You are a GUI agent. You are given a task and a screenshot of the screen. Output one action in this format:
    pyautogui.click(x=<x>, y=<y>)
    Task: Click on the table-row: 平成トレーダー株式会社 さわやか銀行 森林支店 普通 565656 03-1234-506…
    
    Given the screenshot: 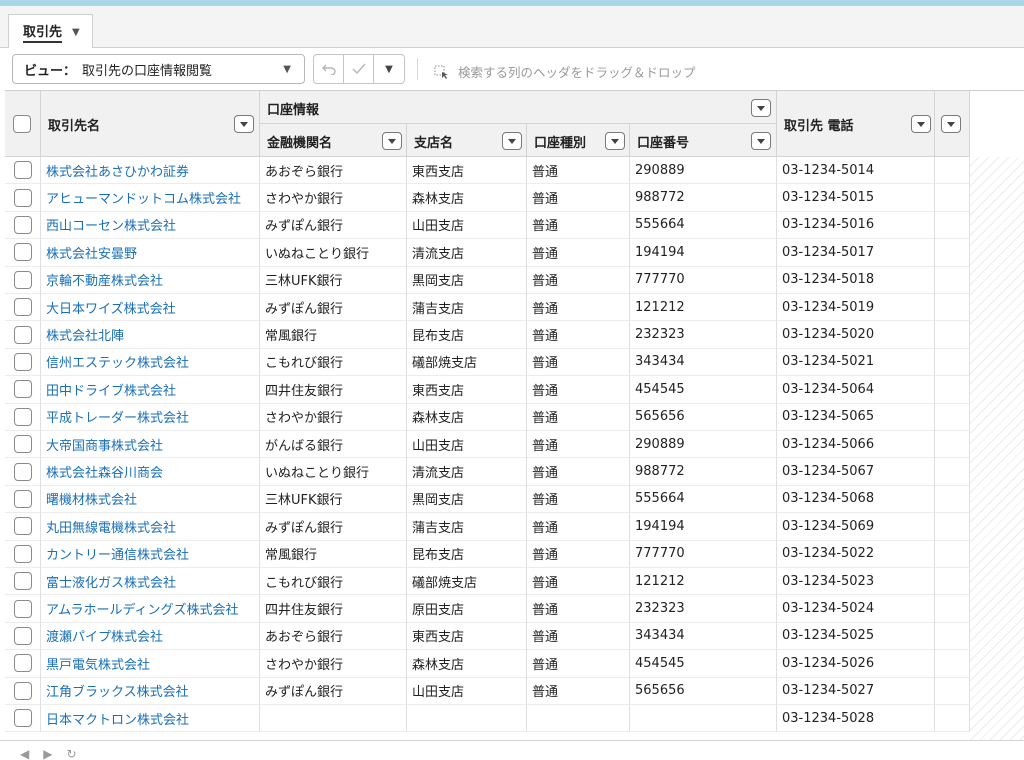 What is the action you would take?
    pyautogui.click(x=487, y=417)
    